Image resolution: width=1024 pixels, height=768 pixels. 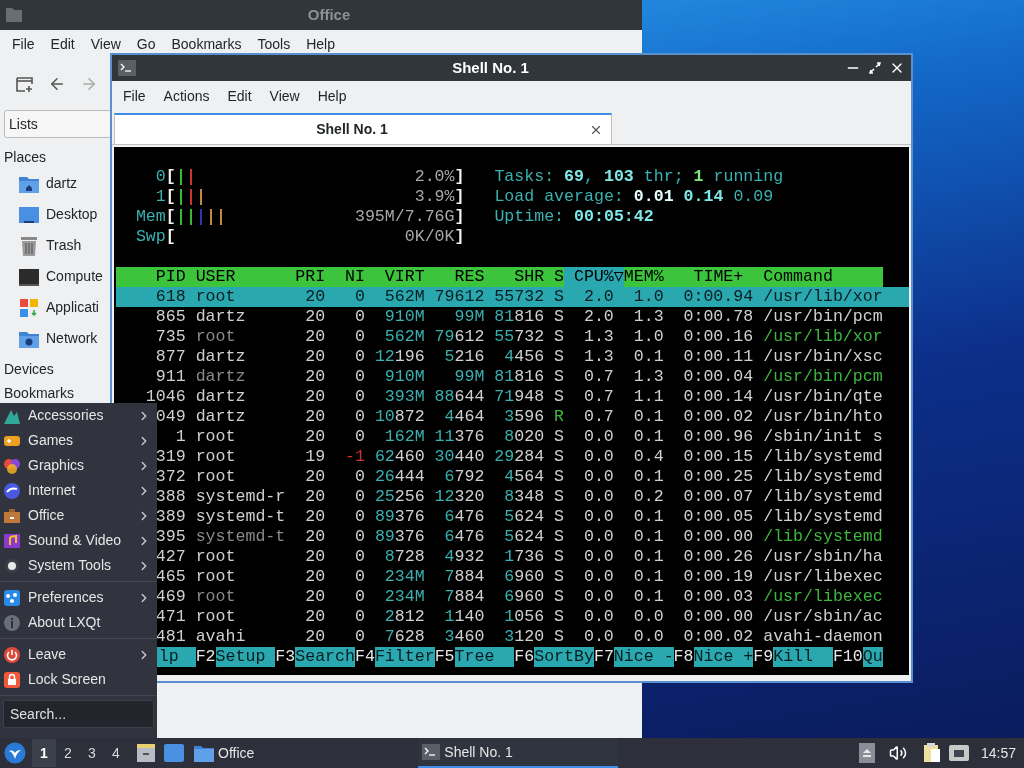 What do you see at coordinates (345, 277) in the screenshot?
I see `column-header: NI` at bounding box center [345, 277].